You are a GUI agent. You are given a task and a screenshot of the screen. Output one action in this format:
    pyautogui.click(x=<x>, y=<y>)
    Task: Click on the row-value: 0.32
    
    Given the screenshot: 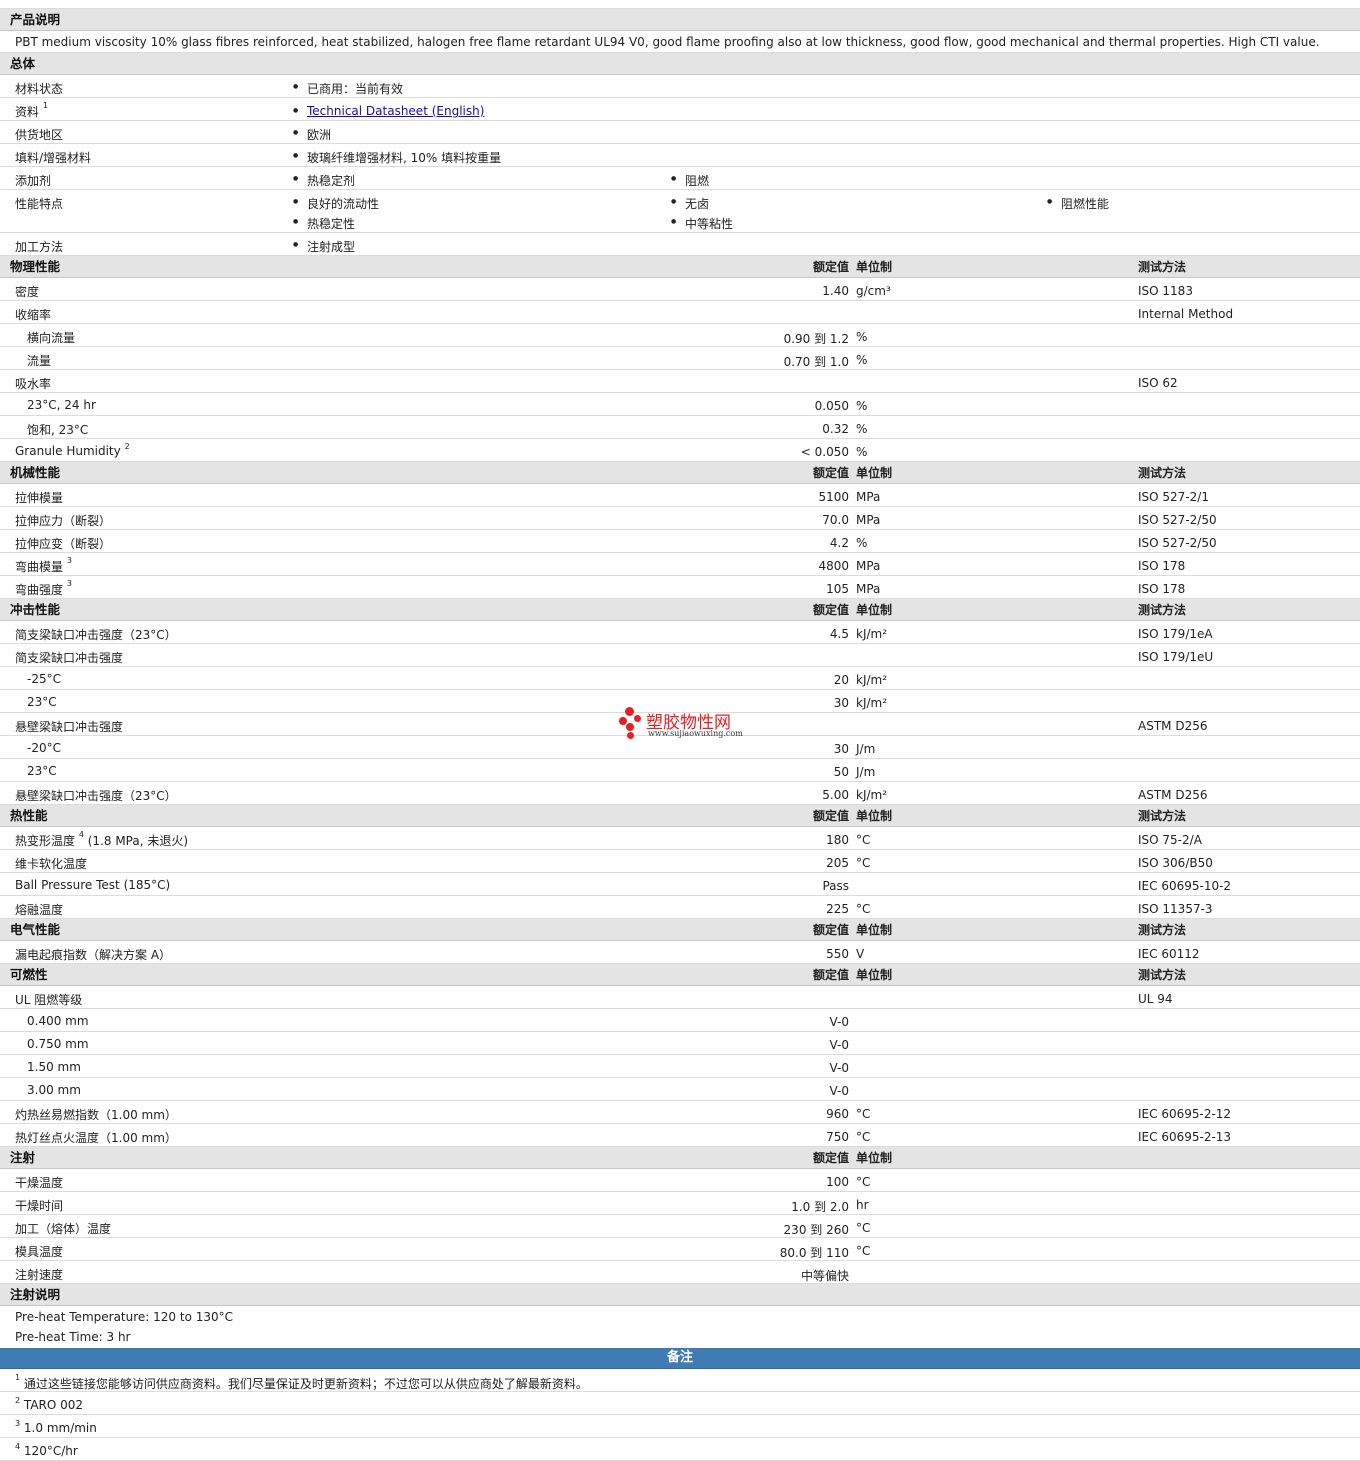 What is the action you would take?
    pyautogui.click(x=835, y=429)
    